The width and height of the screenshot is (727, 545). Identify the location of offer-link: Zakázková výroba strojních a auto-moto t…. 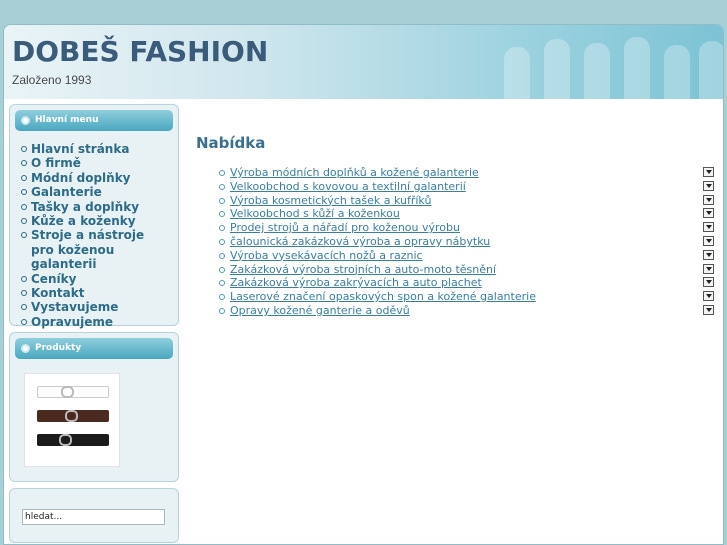
(363, 269).